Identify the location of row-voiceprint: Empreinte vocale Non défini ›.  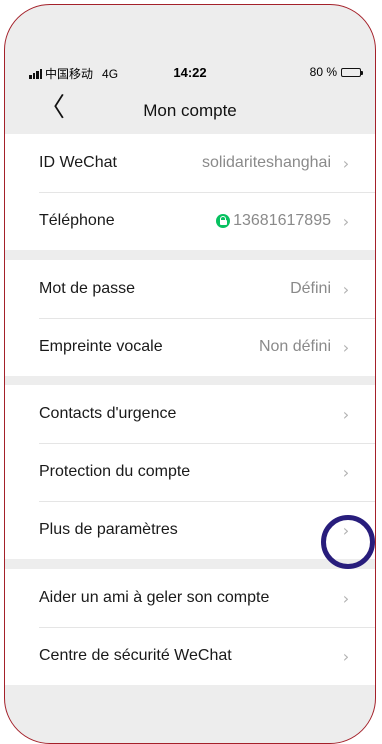
(190, 347).